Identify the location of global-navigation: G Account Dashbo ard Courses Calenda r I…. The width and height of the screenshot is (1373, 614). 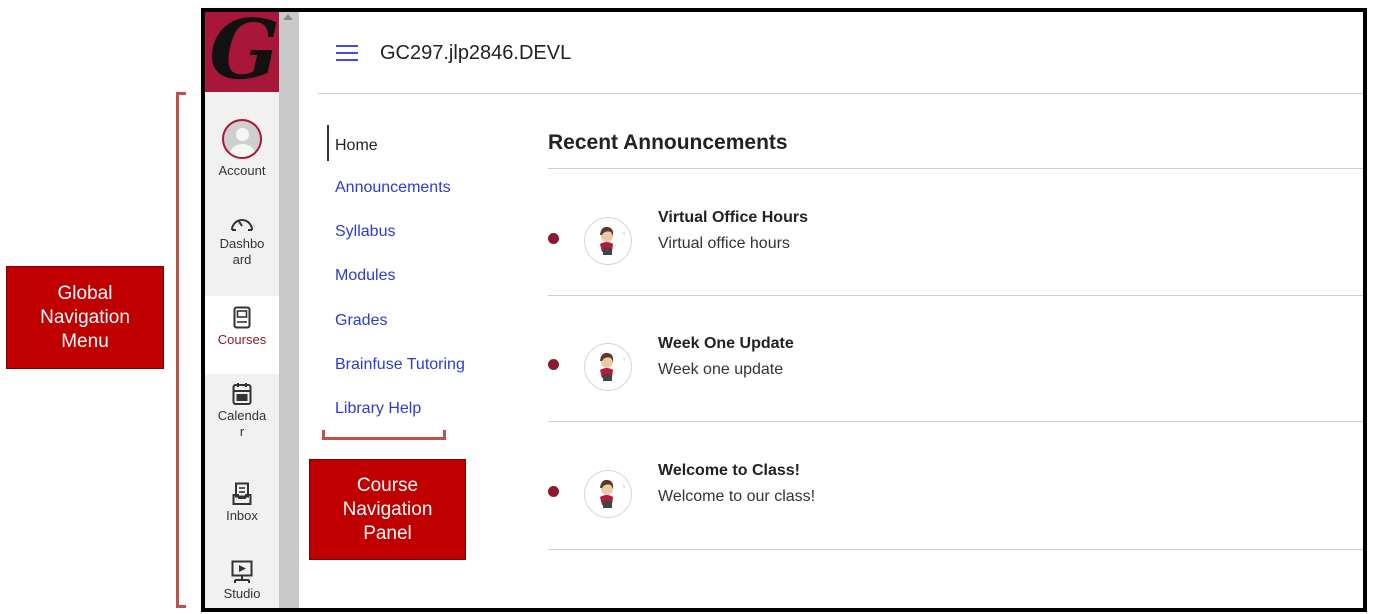
(242, 310).